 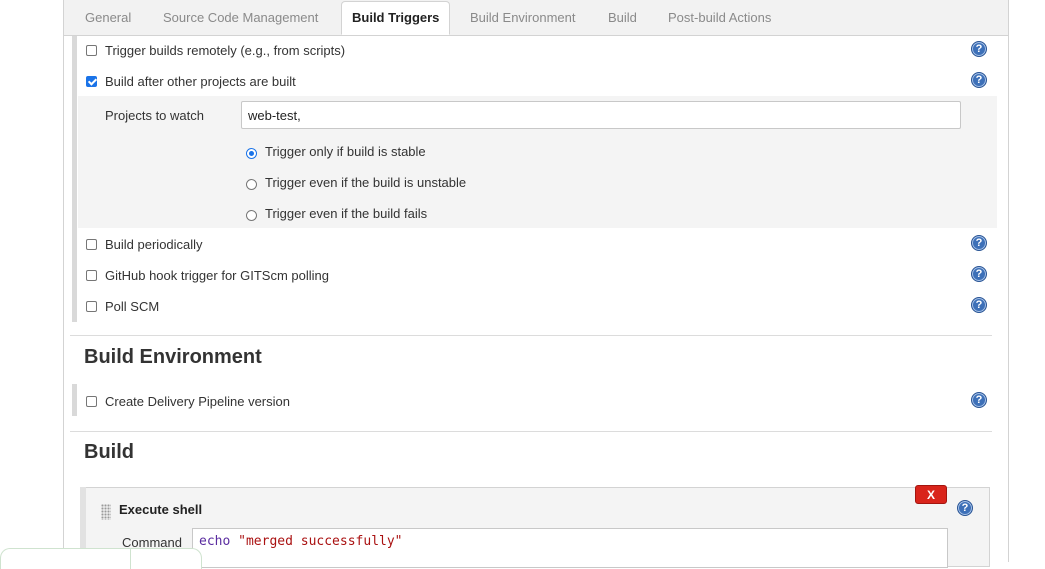 I want to click on radio-row-fails: Trigger even if the build fails, so click(x=336, y=213).